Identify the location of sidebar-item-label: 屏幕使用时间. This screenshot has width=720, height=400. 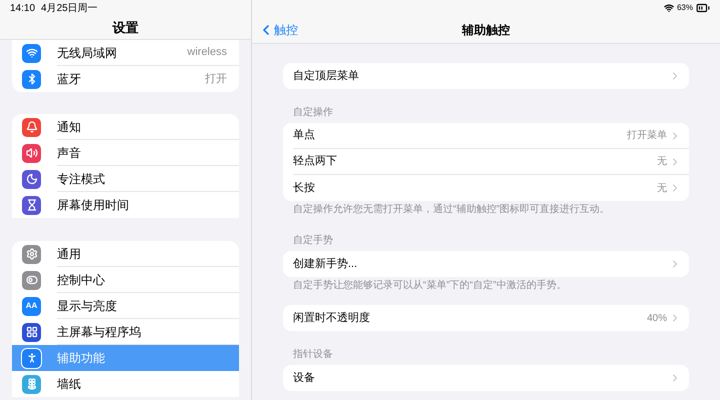
(93, 205).